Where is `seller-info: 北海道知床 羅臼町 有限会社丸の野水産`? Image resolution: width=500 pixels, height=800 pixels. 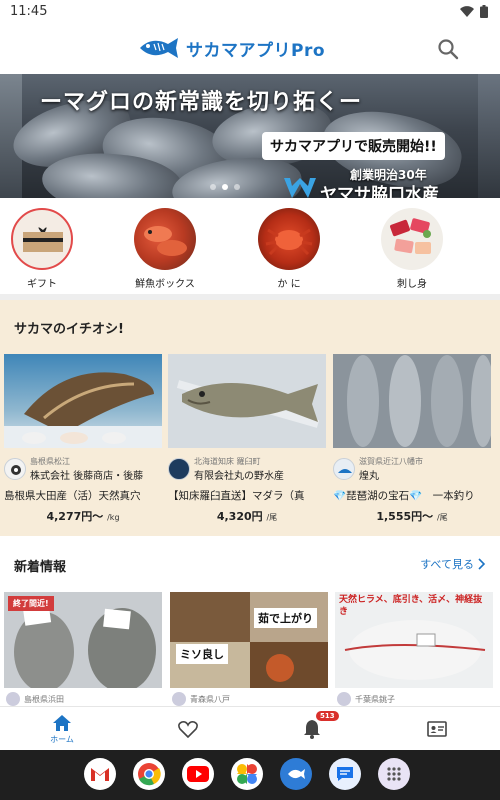 seller-info: 北海道知床 羅臼町 有限会社丸の野水産 is located at coordinates (247, 469).